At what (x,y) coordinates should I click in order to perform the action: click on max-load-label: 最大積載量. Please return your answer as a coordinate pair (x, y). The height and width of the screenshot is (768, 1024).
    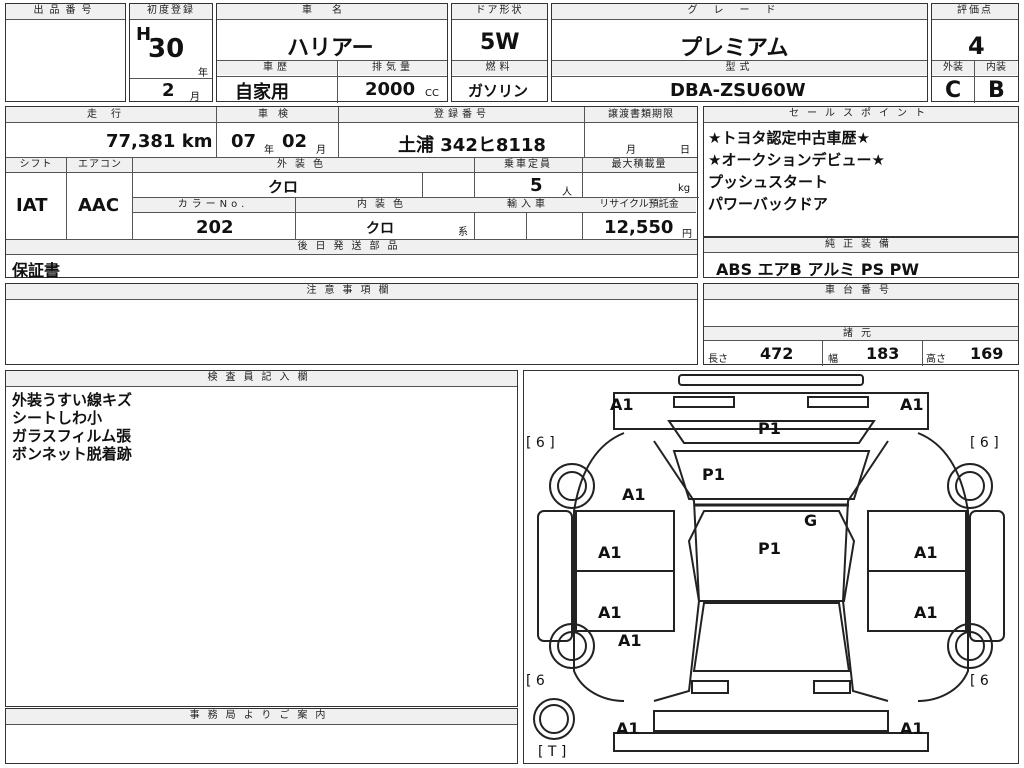
    Looking at the image, I should click on (639, 164).